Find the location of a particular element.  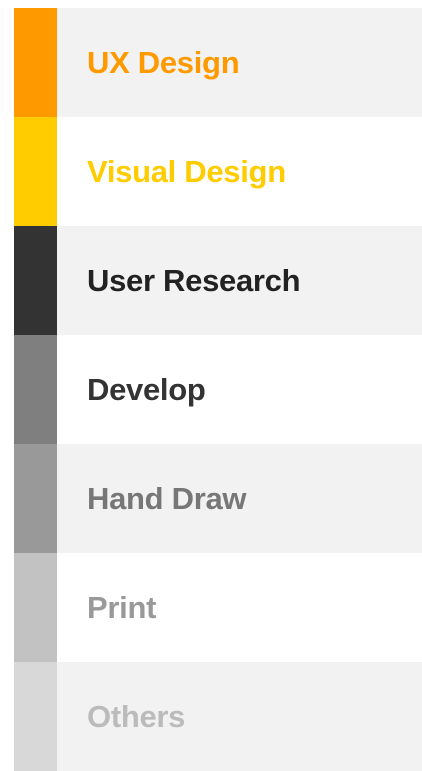

nav-item-label: Others is located at coordinates (136, 716).